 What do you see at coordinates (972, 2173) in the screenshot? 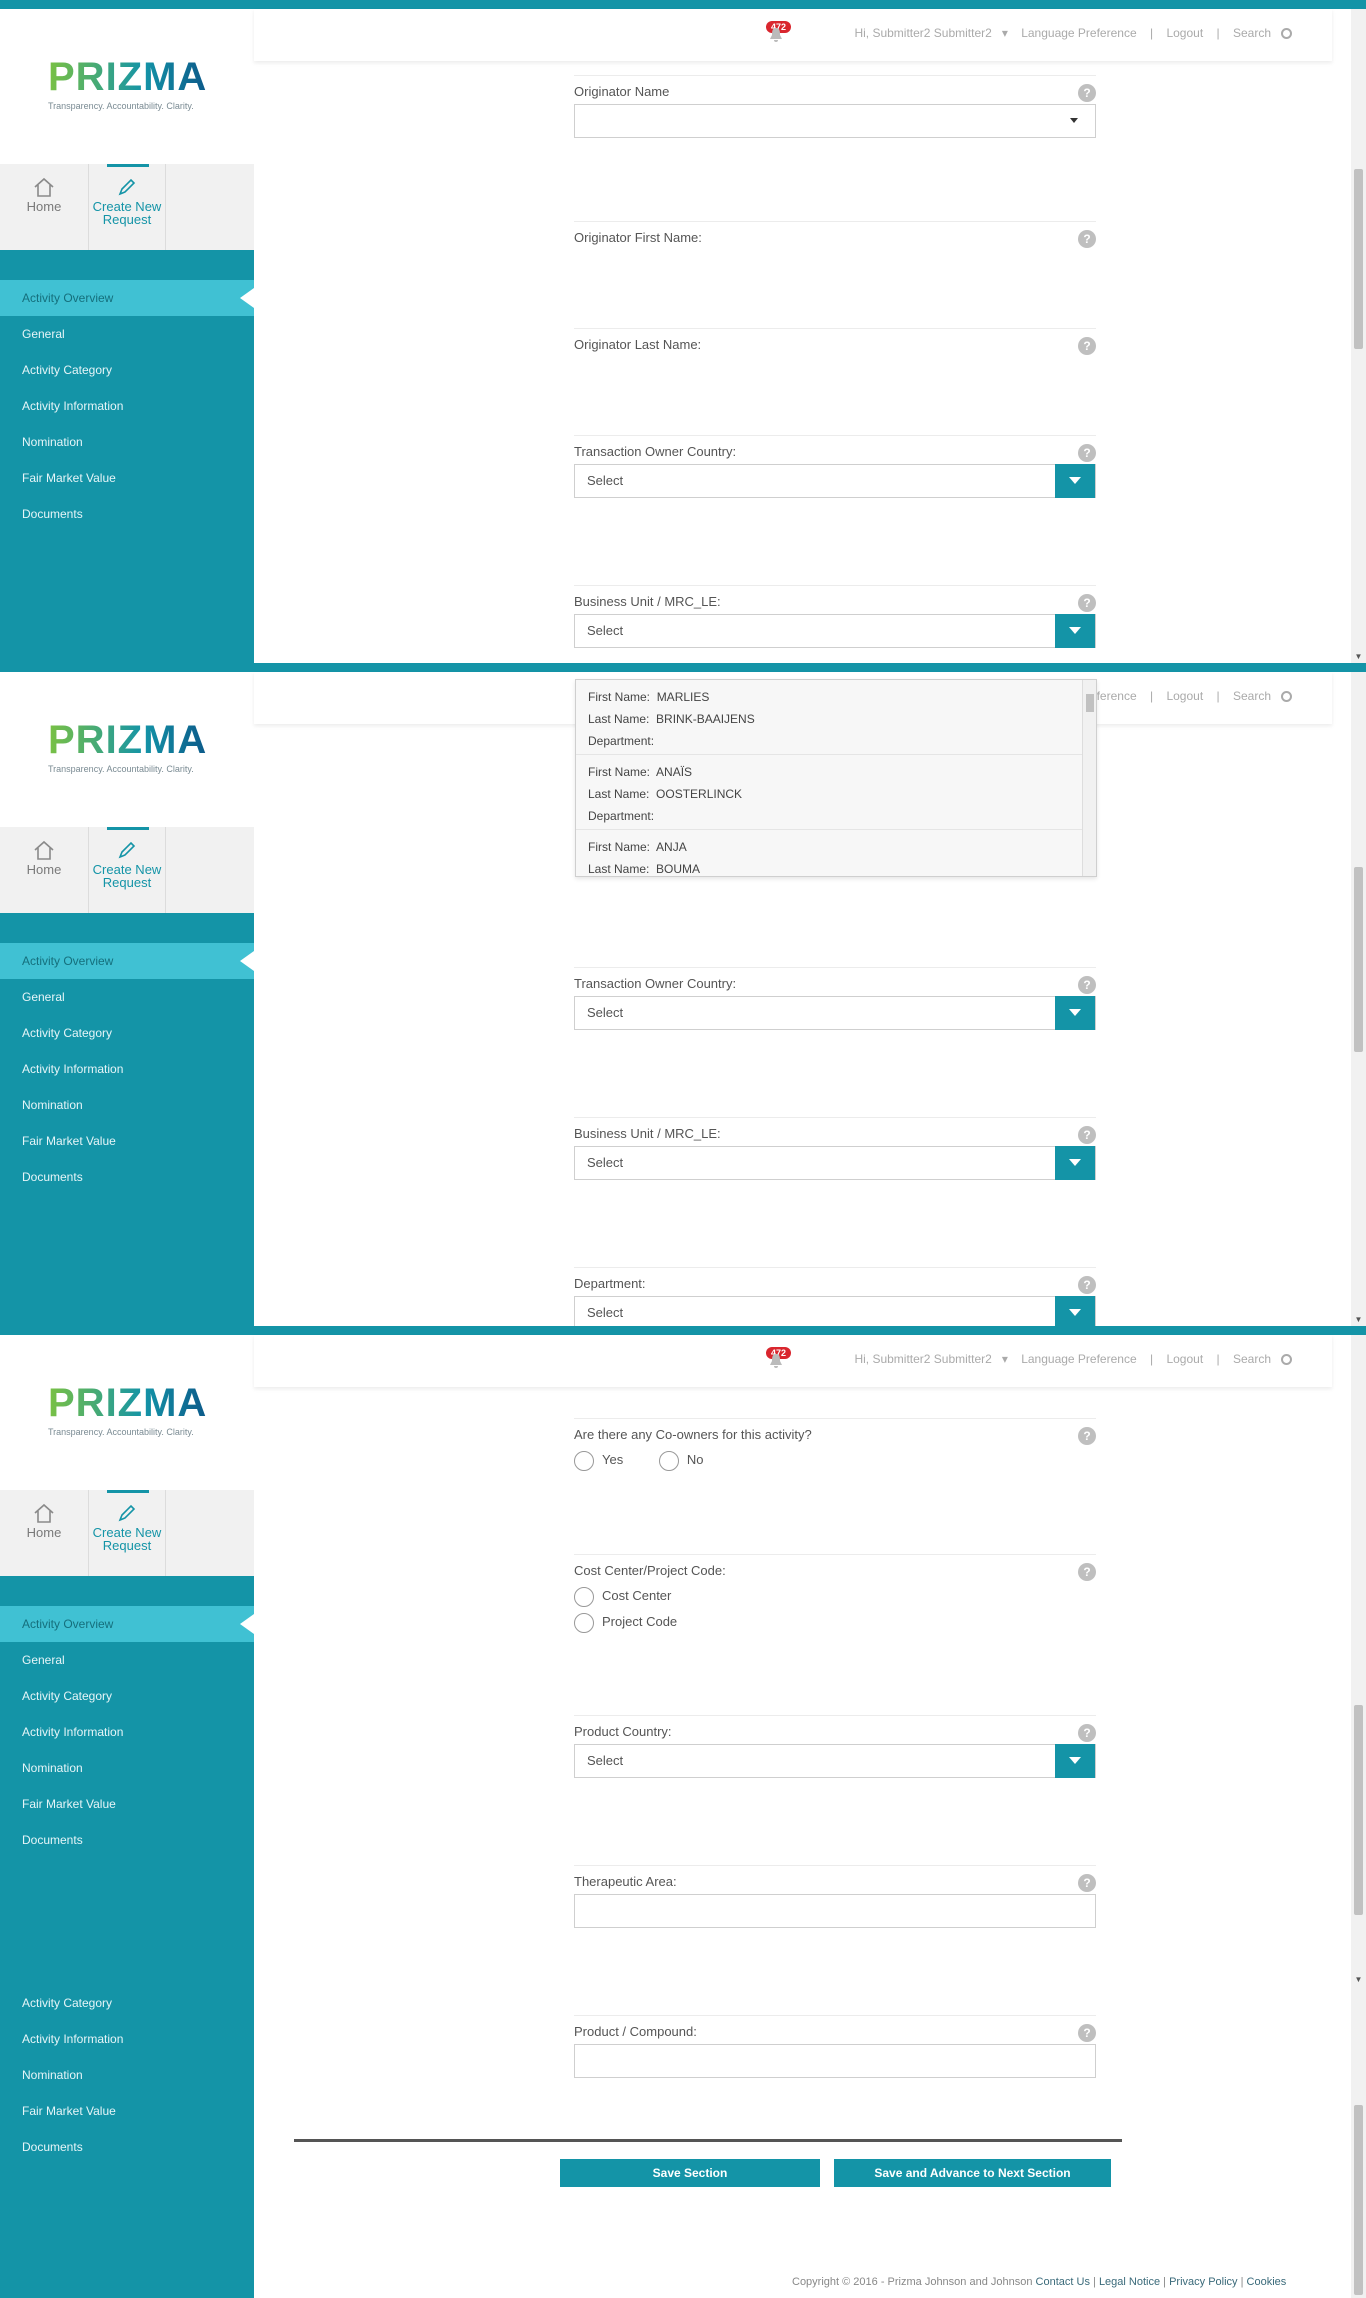
I see `save-advance-button: Save and Advance to Next Section` at bounding box center [972, 2173].